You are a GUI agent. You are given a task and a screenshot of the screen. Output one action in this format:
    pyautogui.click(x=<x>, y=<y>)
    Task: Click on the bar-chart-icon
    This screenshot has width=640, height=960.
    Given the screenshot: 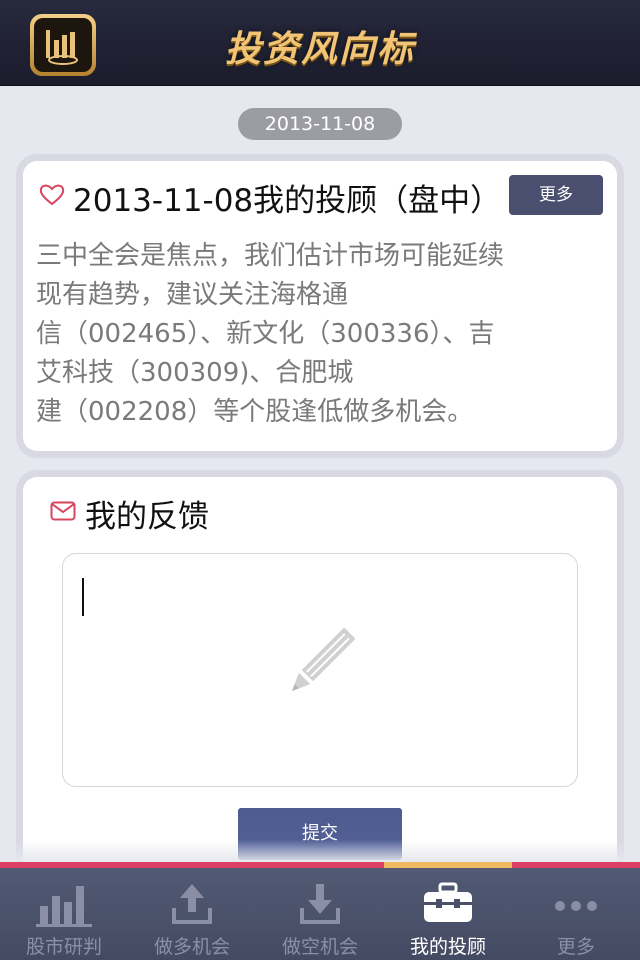 What is the action you would take?
    pyautogui.click(x=64, y=906)
    